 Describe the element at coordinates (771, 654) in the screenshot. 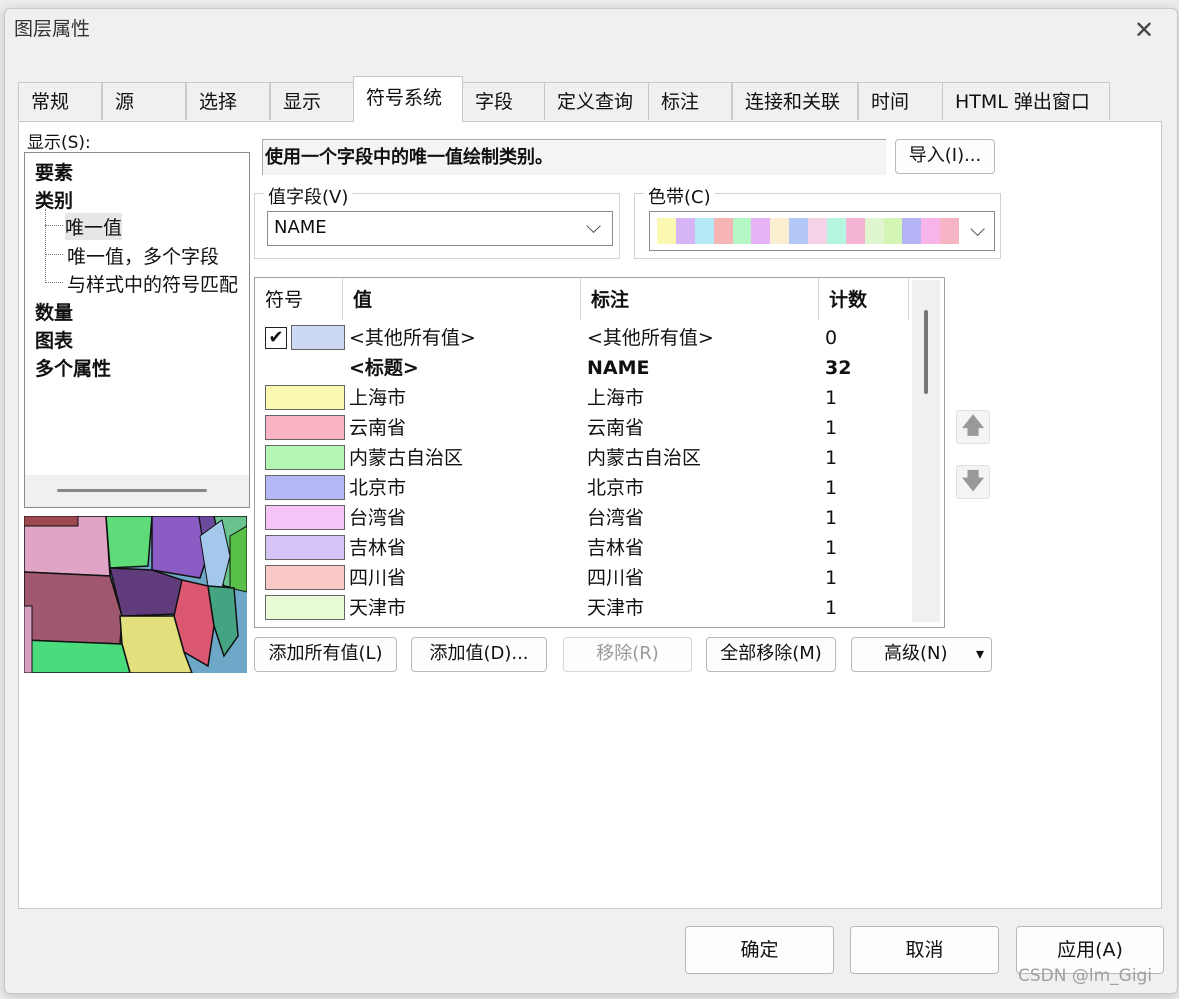

I see `remove-all-button: 全部移除(M)` at that location.